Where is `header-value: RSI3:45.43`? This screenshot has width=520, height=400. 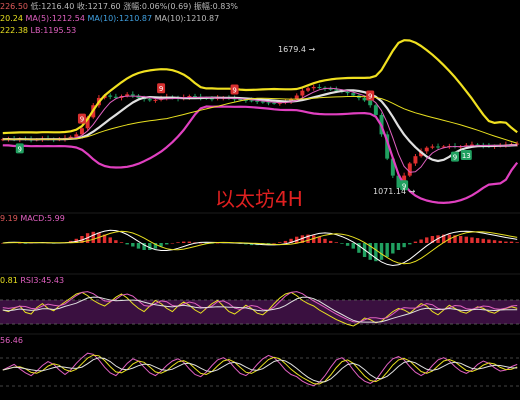 header-value: RSI3:45.43 is located at coordinates (42, 280).